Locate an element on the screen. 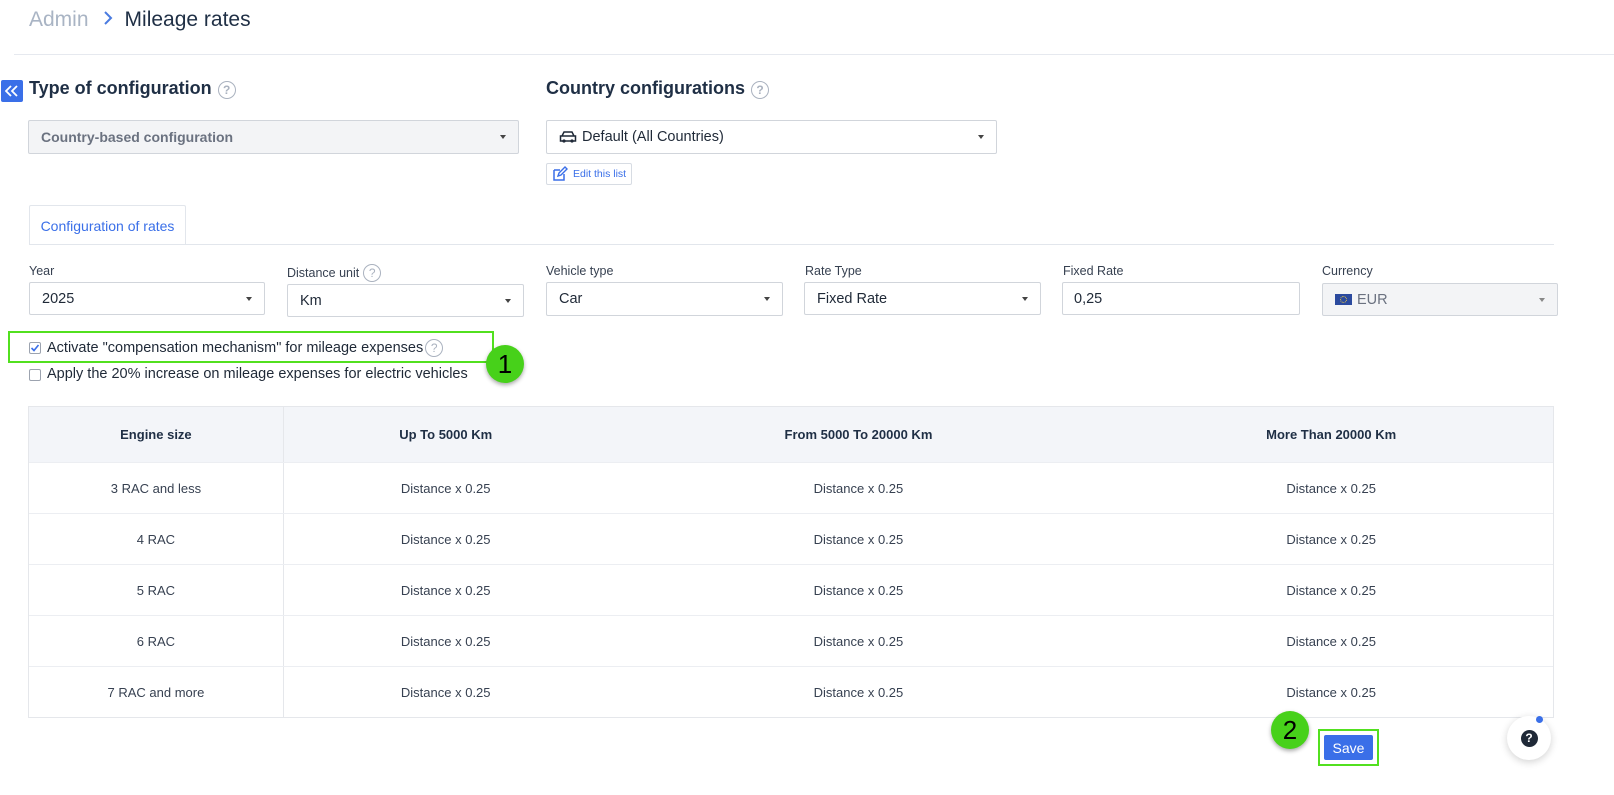 This screenshot has height=795, width=1614. annotation-marker-1: 1 is located at coordinates (505, 364).